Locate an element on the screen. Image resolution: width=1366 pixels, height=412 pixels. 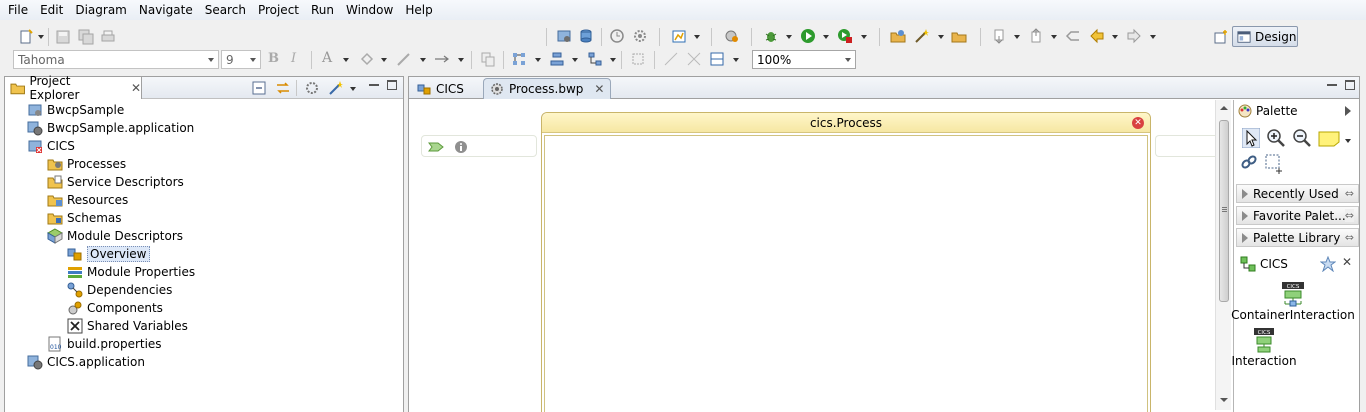
open-folder-icon is located at coordinates (959, 36).